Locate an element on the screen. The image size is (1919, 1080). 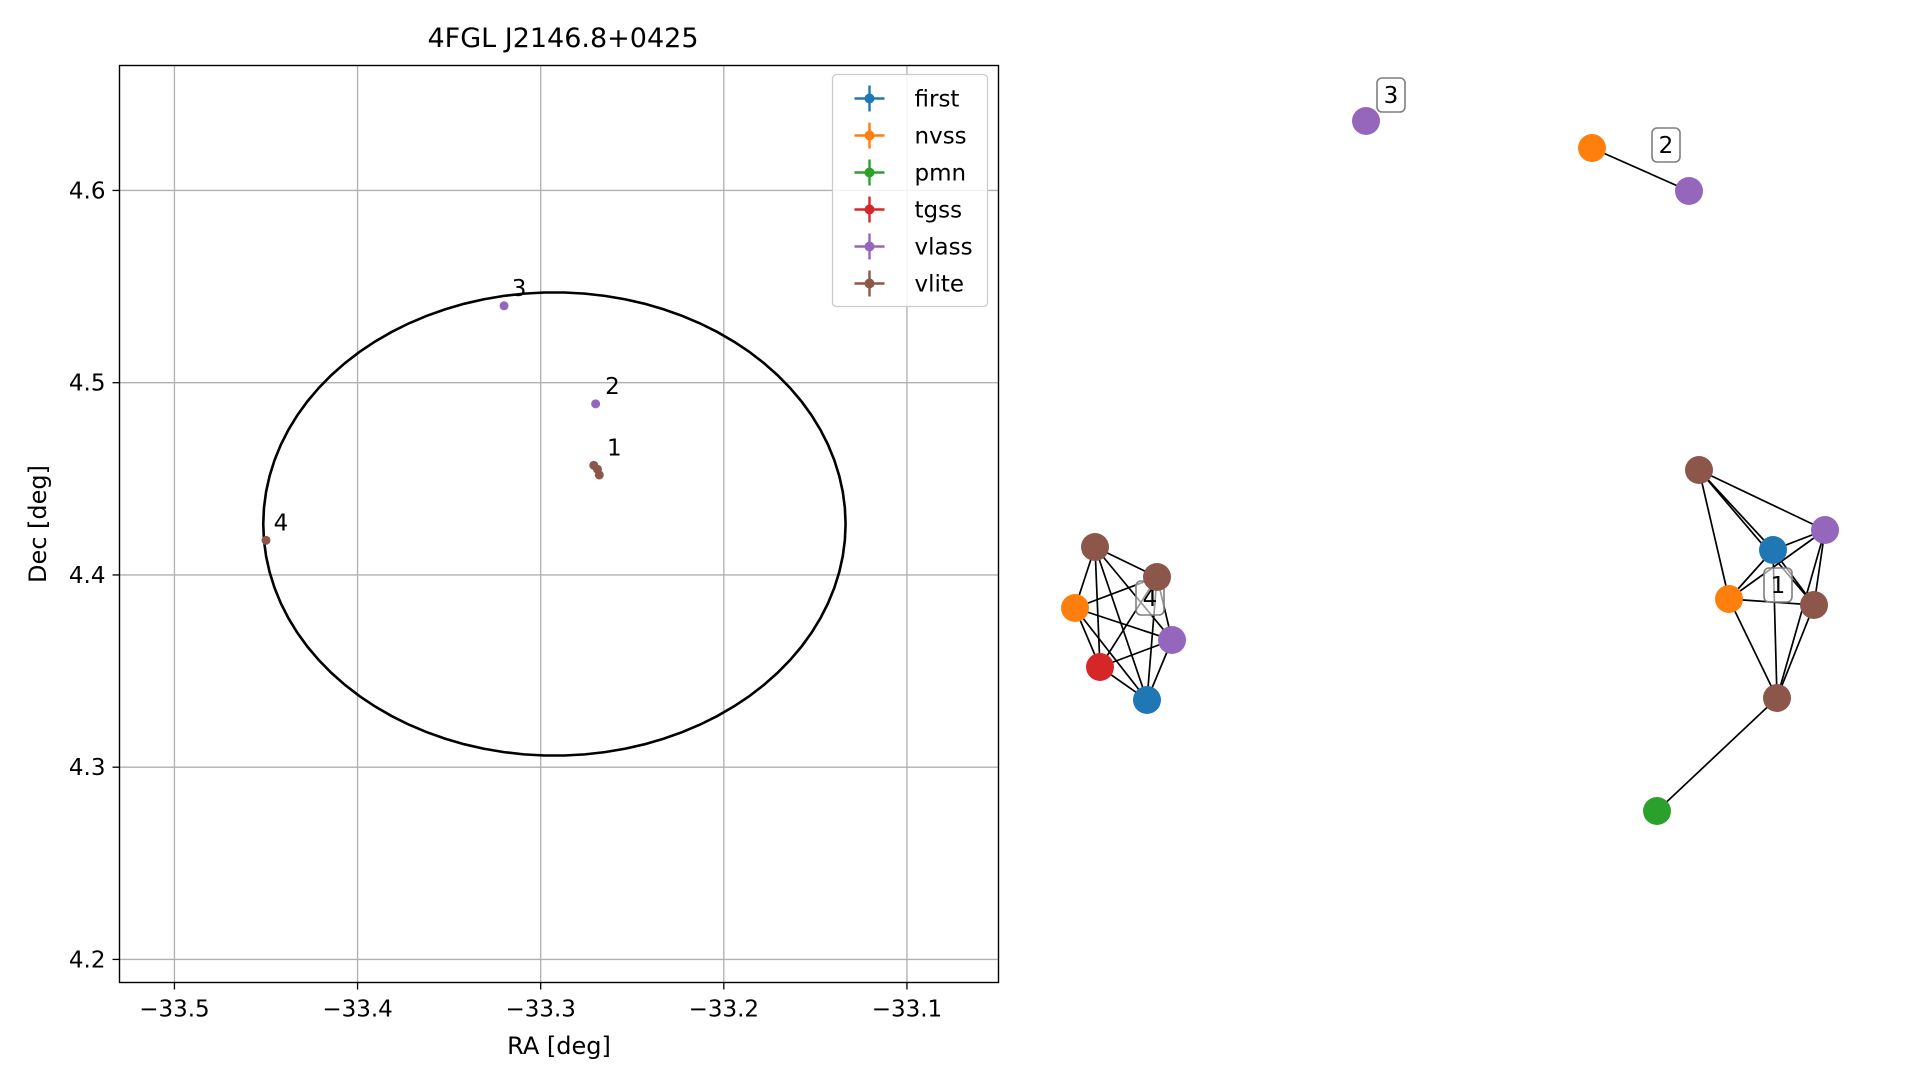
y-tick-label: 4.5 is located at coordinates (87, 384).